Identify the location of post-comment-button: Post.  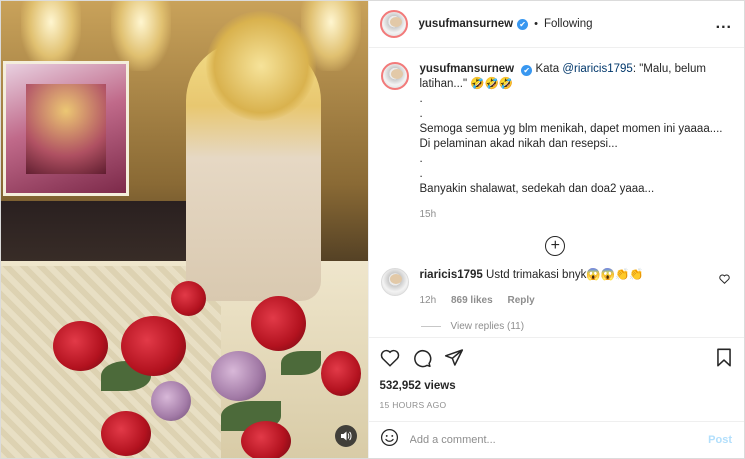
(720, 440).